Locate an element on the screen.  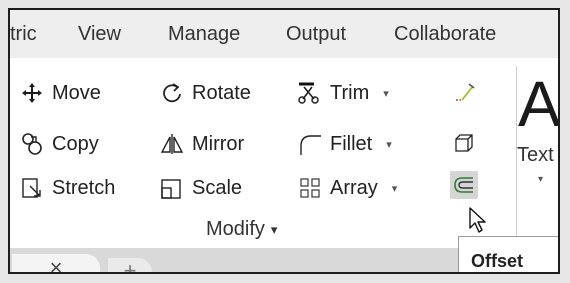
close-icon: × is located at coordinates (56, 263).